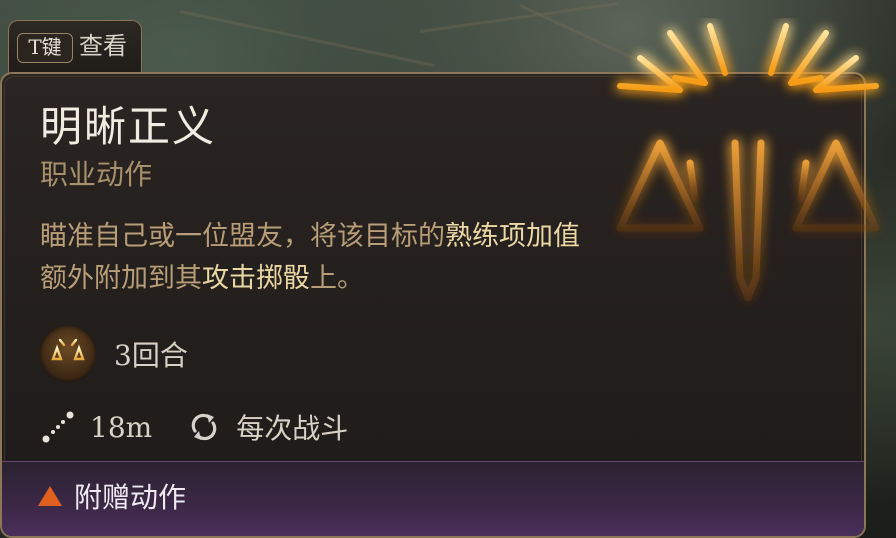  I want to click on spell-type: 职业动作, so click(96, 174).